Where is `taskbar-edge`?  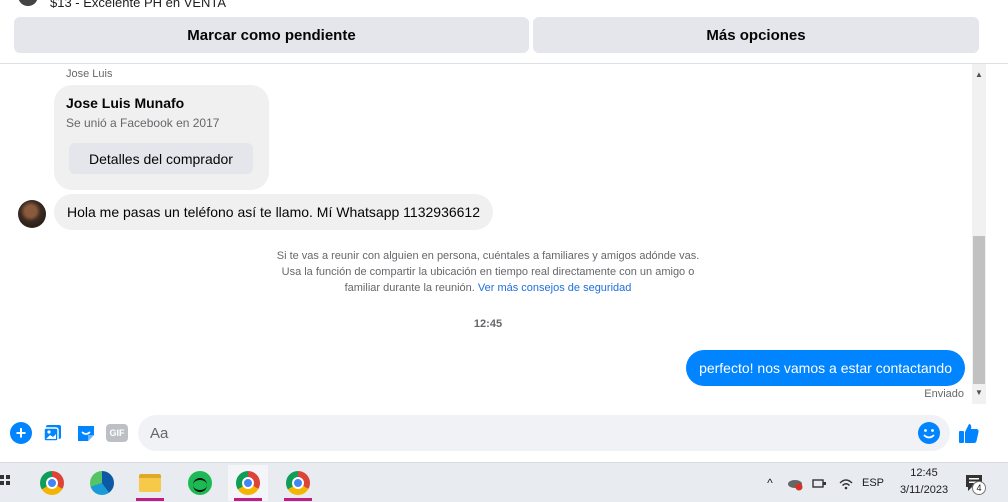 taskbar-edge is located at coordinates (102, 483).